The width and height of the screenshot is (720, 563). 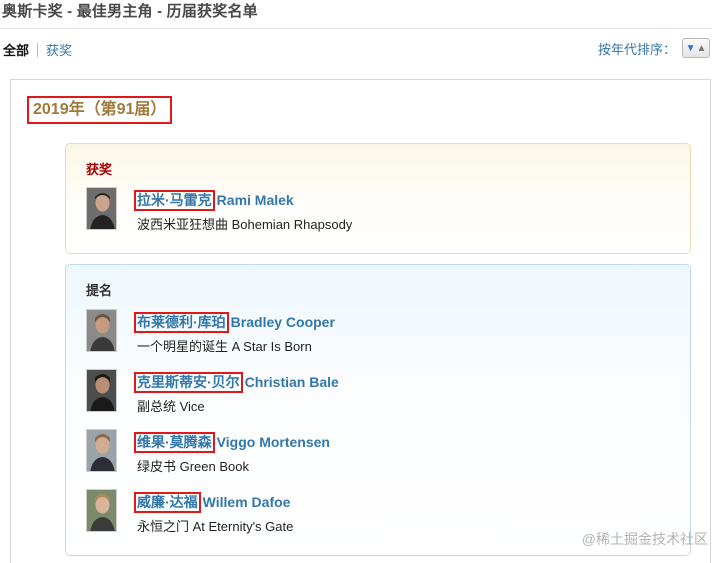 What do you see at coordinates (167, 502) in the screenshot?
I see `actor-cn-name-link: 威廉·达福` at bounding box center [167, 502].